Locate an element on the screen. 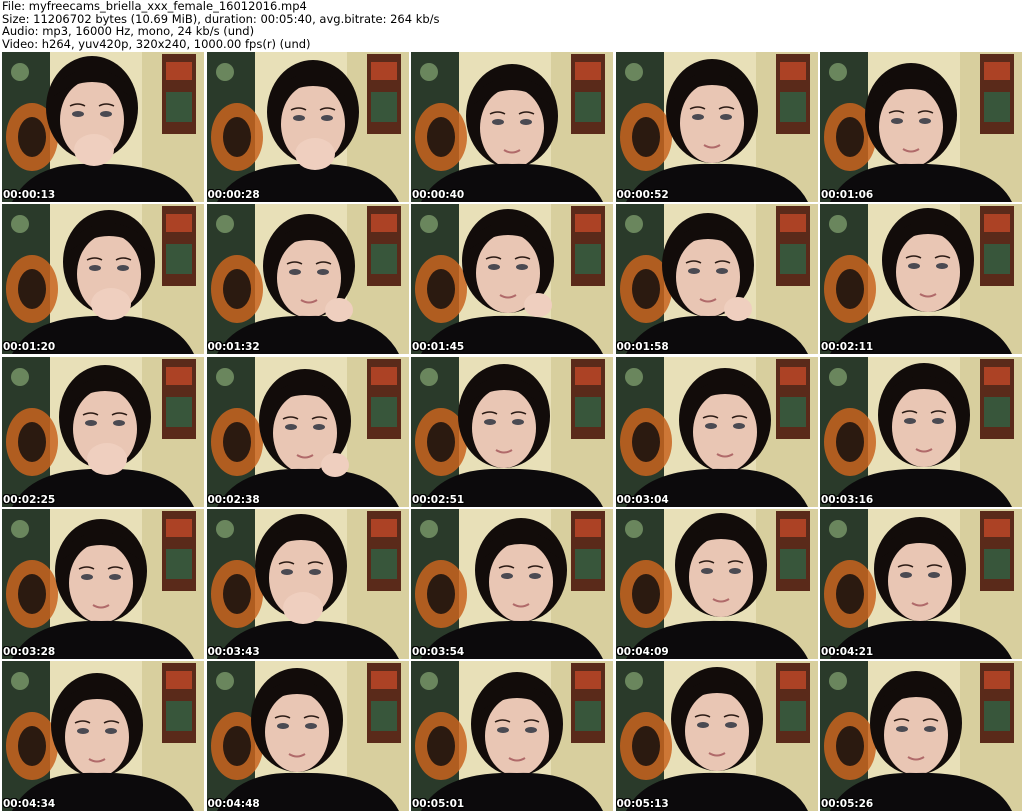 This screenshot has height=811, width=1024. video-frame-thumbnail: 00:01:20 is located at coordinates (103, 279).